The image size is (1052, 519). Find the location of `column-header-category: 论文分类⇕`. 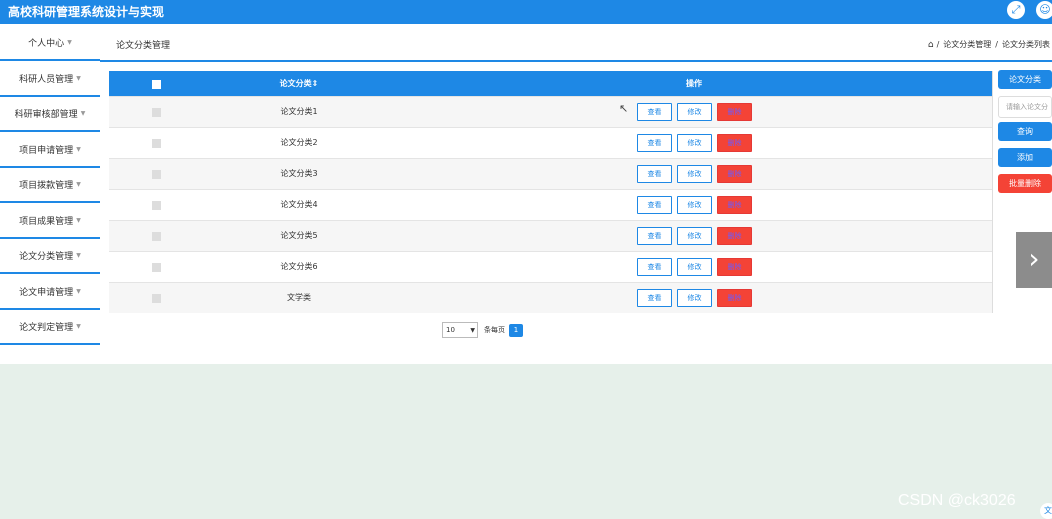

column-header-category: 论文分类⇕ is located at coordinates (299, 84).